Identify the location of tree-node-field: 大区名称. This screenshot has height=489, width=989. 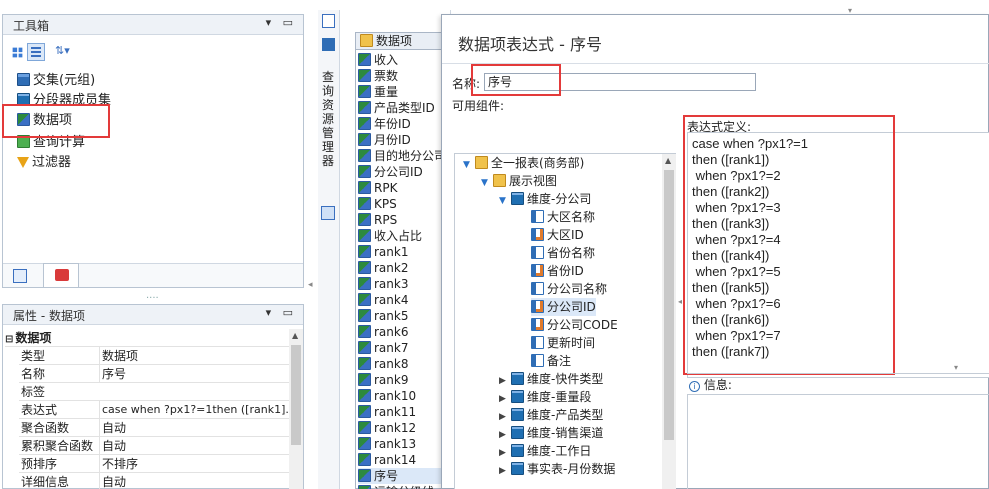
(563, 217).